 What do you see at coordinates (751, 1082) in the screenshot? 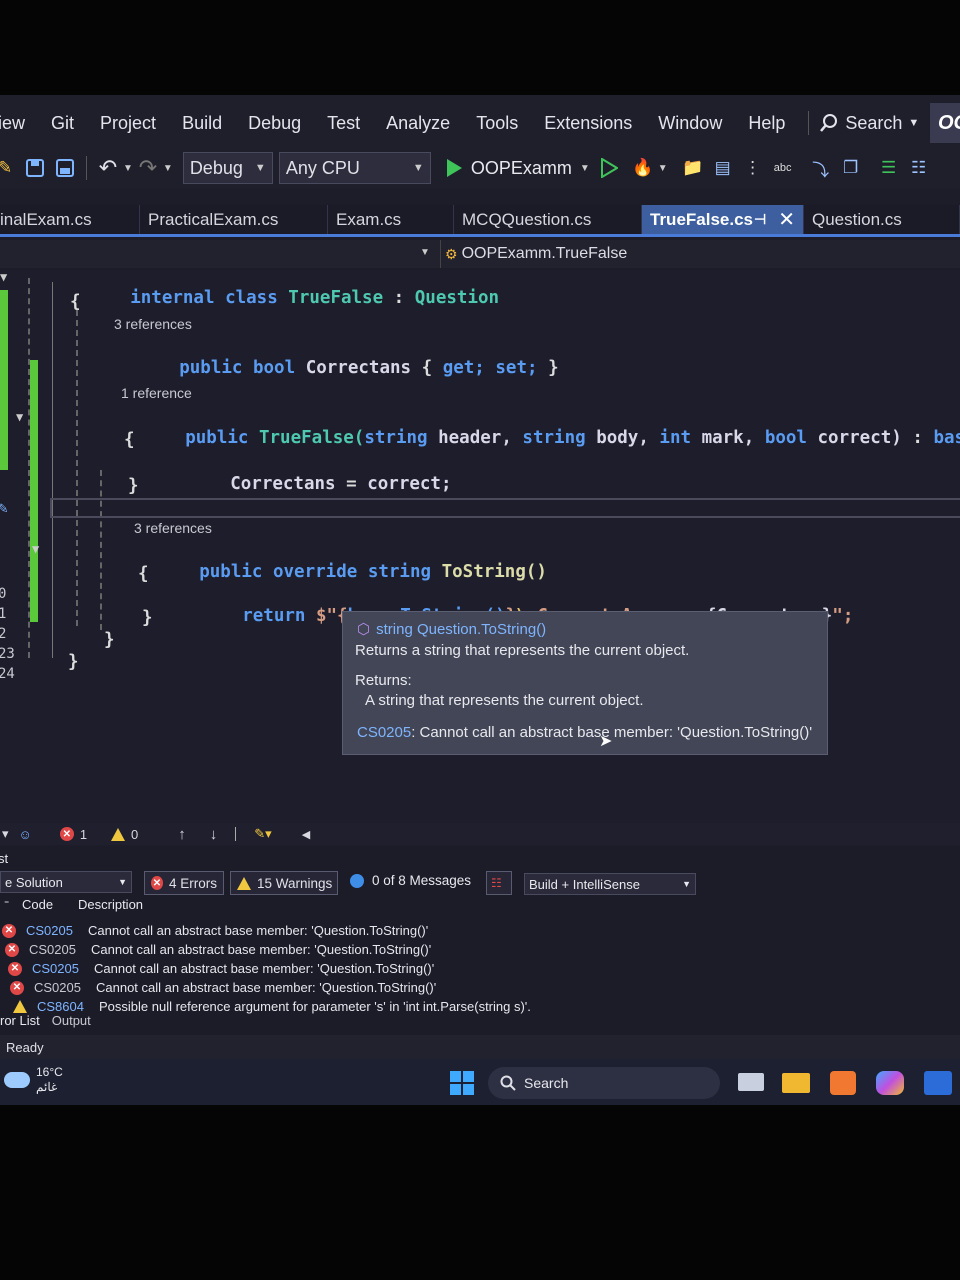
I see `task-view-icon` at bounding box center [751, 1082].